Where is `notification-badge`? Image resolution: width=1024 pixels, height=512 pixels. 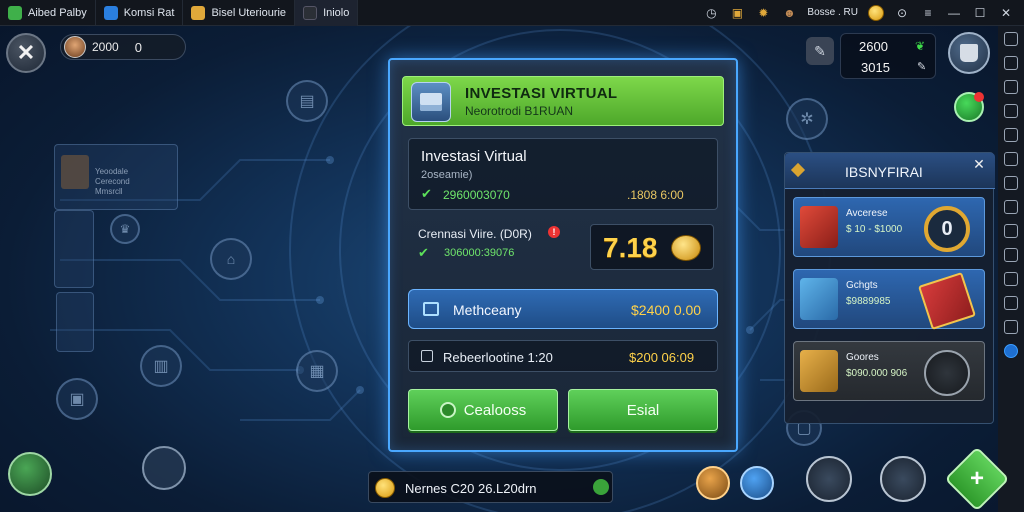 notification-badge is located at coordinates (979, 97).